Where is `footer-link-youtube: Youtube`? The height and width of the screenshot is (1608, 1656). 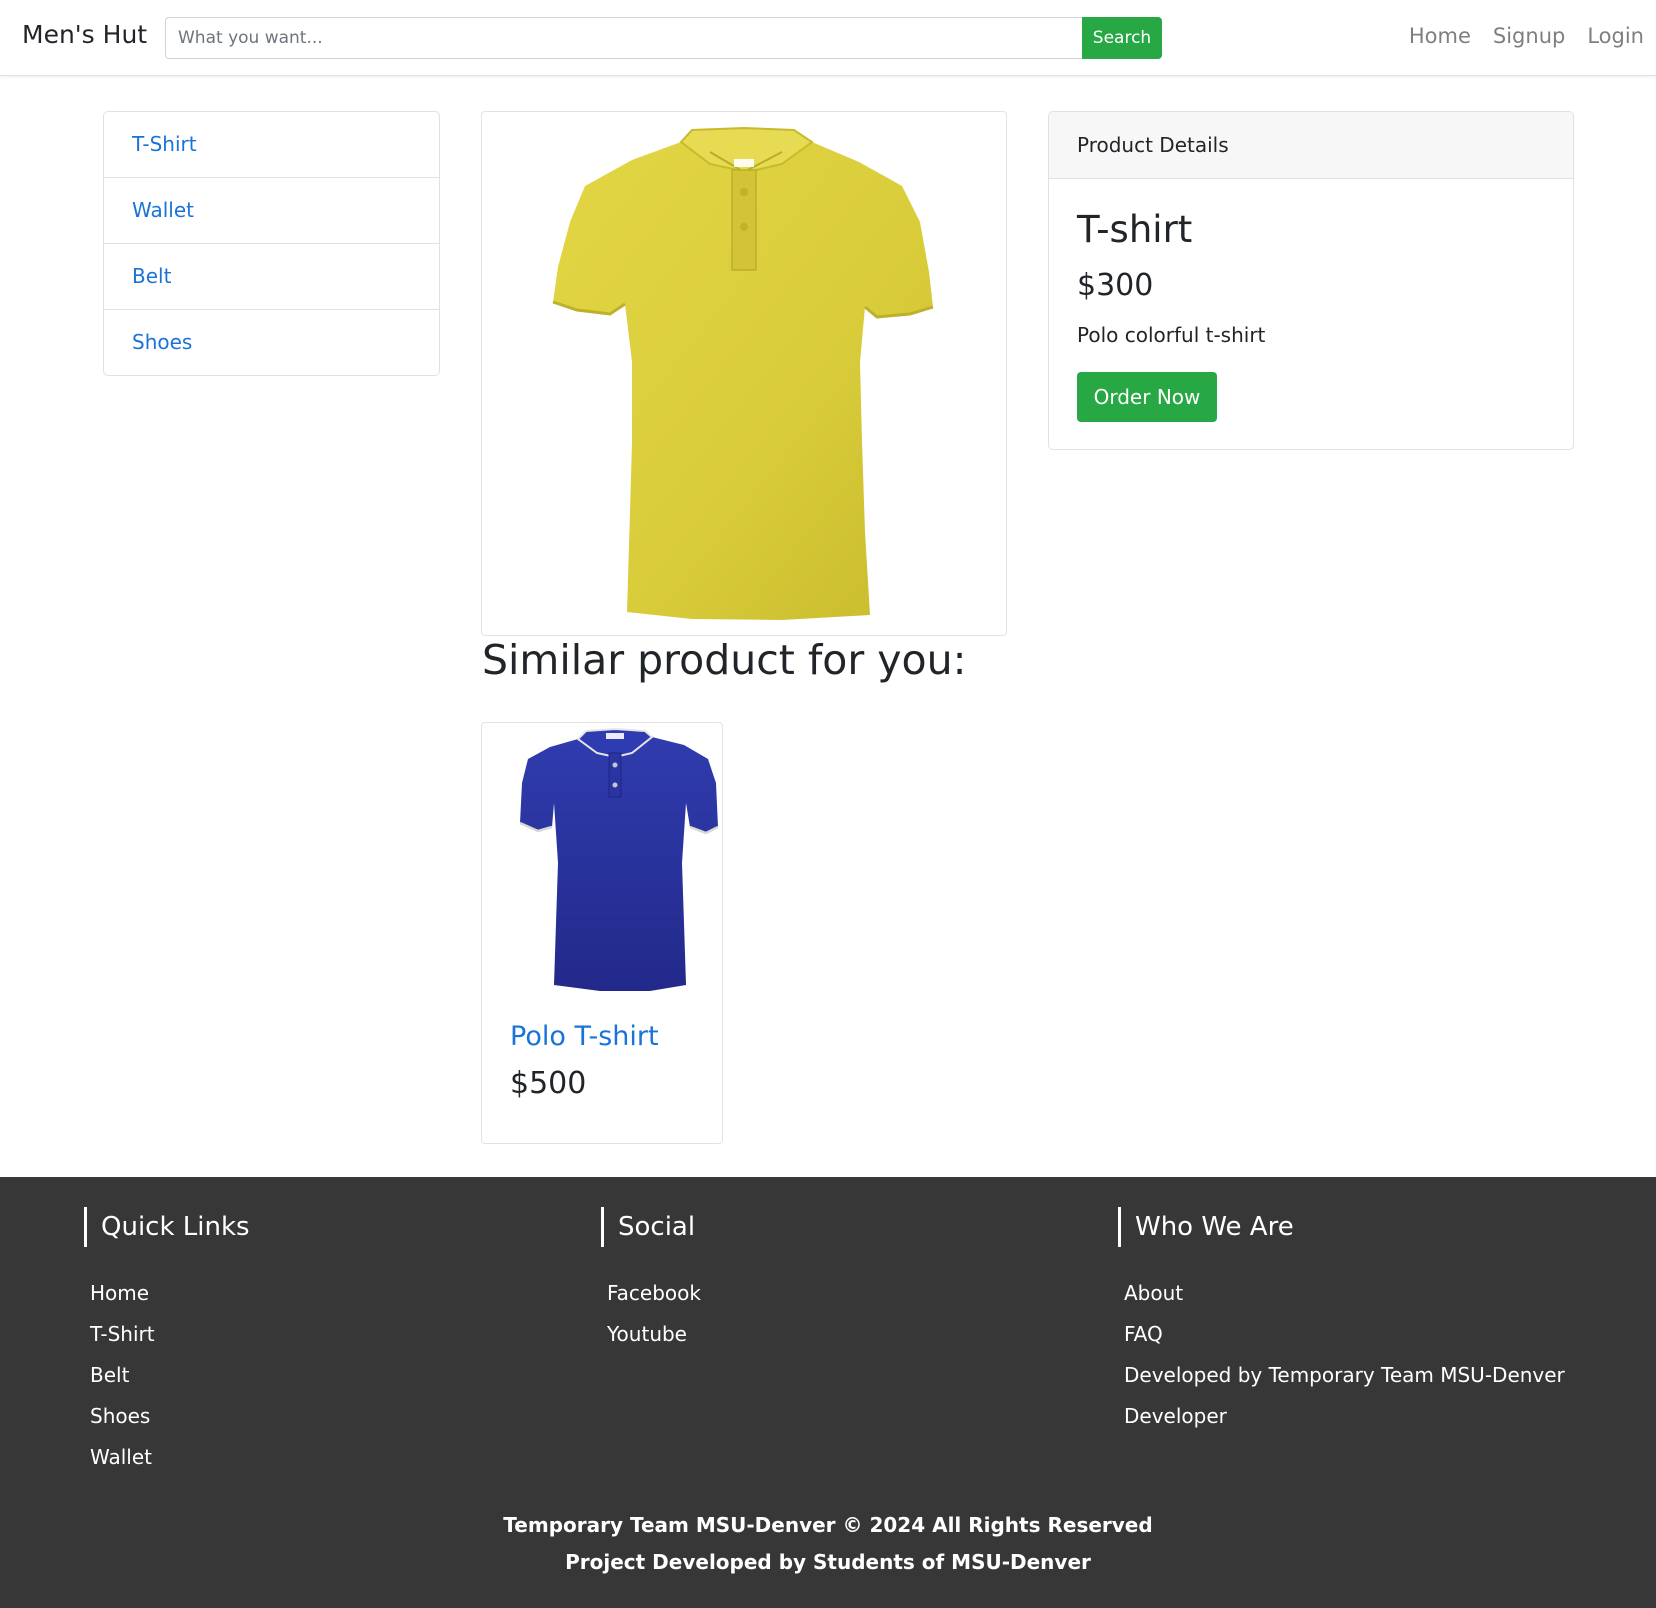
footer-link-youtube: Youtube is located at coordinates (647, 1334).